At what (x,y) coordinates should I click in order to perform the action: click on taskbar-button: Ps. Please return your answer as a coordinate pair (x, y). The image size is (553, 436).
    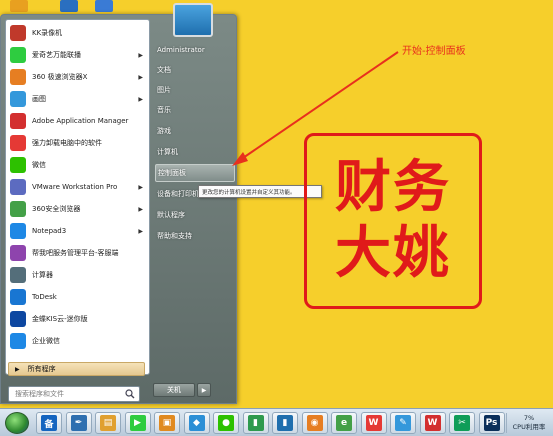
    Looking at the image, I should click on (491, 423).